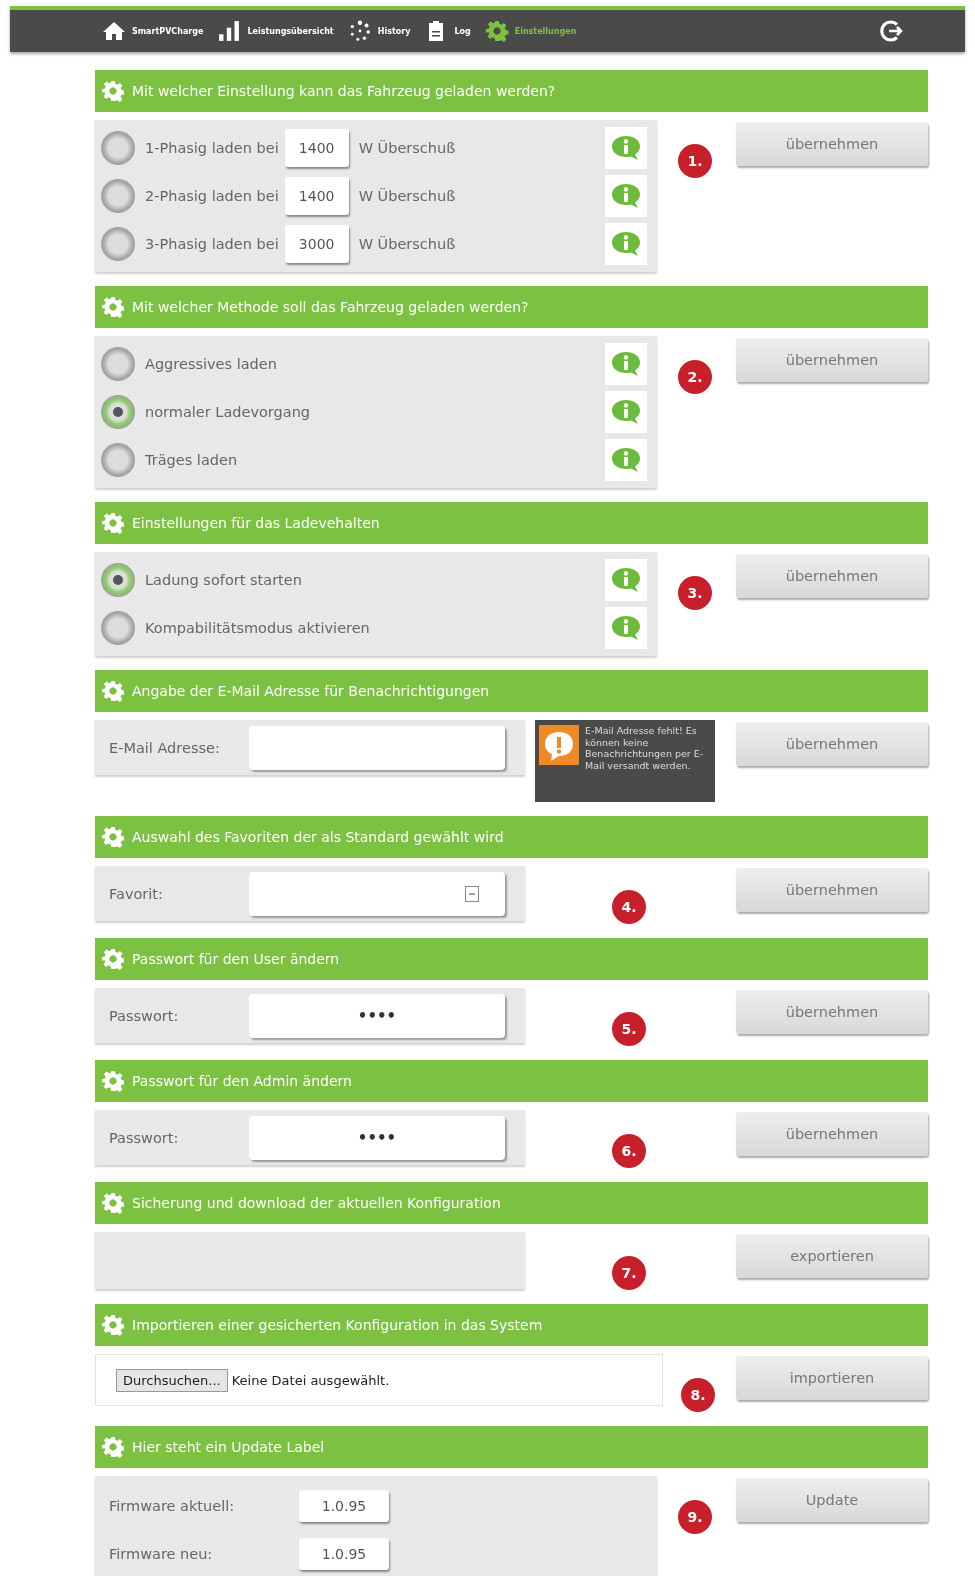 This screenshot has height=1576, width=975. I want to click on step-number: 2., so click(695, 377).